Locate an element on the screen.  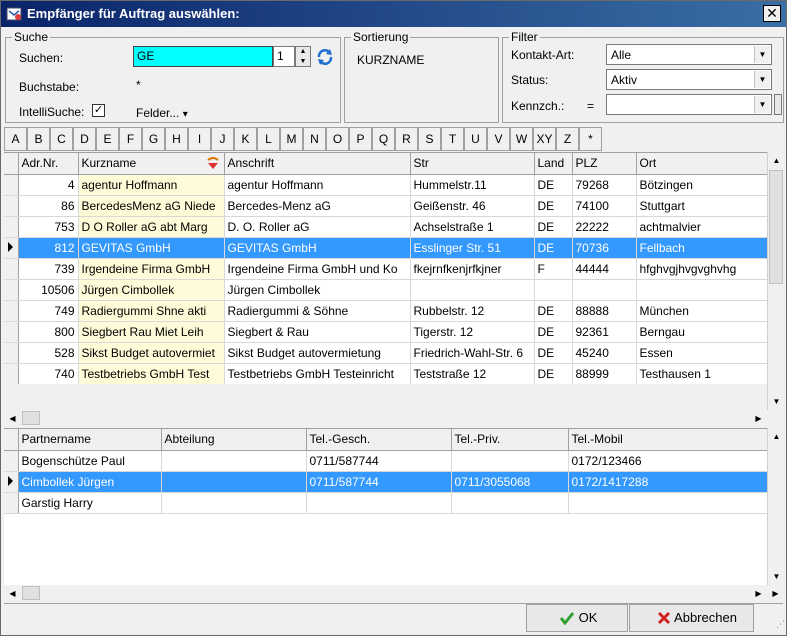
intellisuche-checkbox: ✓ is located at coordinates (98, 110).